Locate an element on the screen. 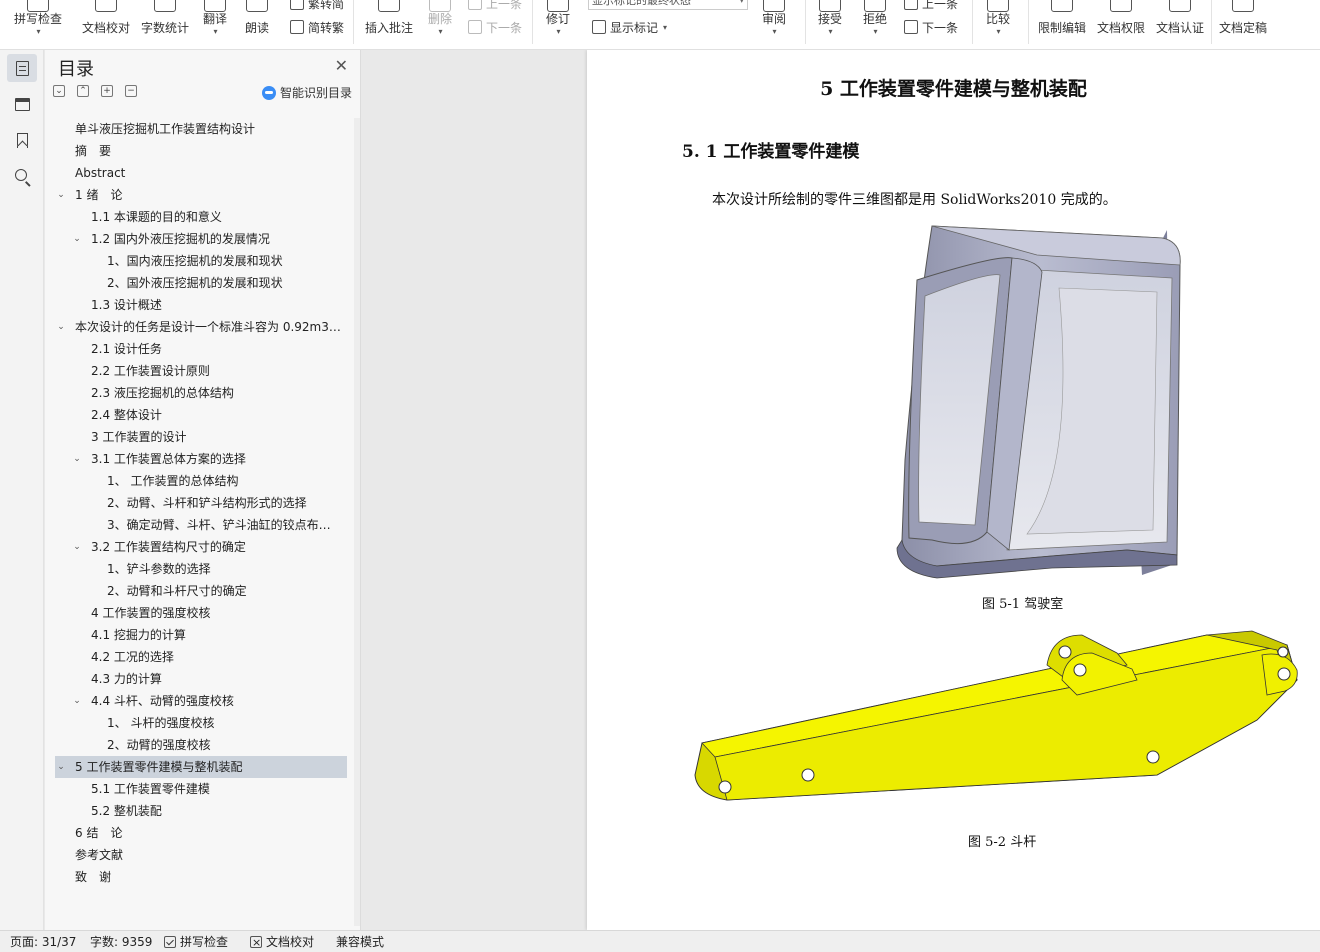  toc-item: 2、动臂、斗杆和铲斗结构形式的选择 is located at coordinates (201, 503).